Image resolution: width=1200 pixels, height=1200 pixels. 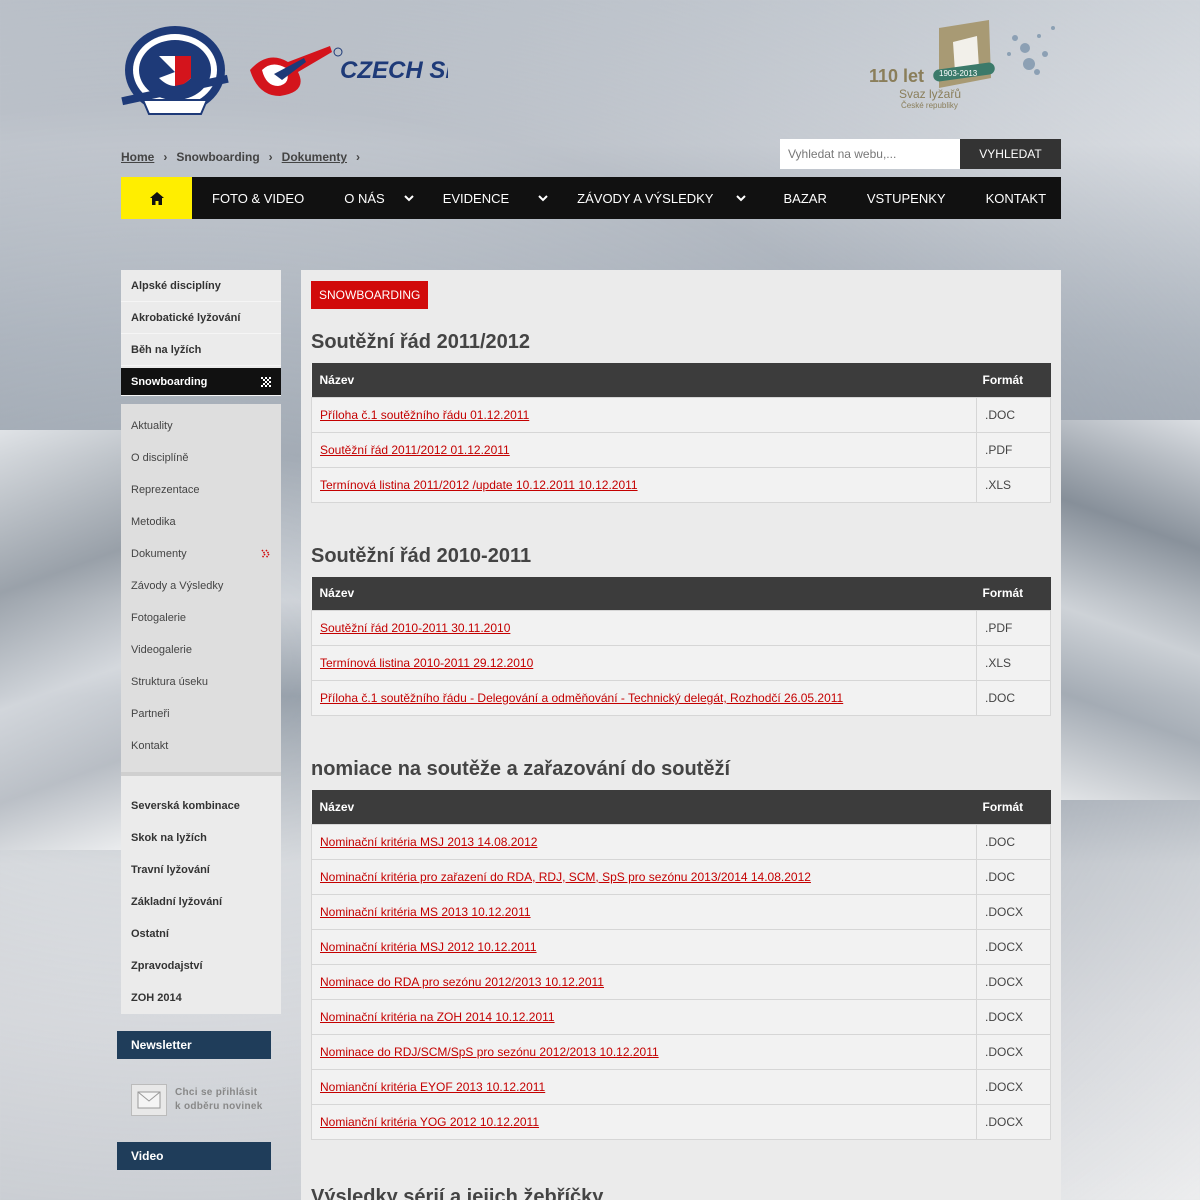 I want to click on nav-bazar: Bazar, so click(x=804, y=198).